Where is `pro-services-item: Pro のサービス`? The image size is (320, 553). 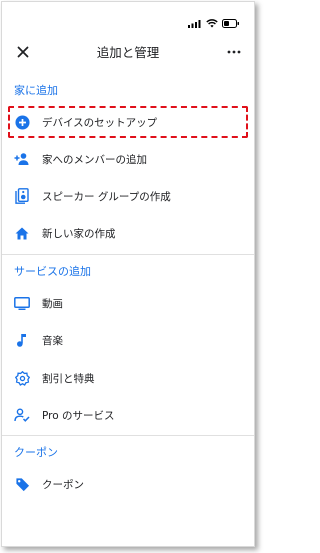
pro-services-item: Pro のサービス is located at coordinates (128, 415).